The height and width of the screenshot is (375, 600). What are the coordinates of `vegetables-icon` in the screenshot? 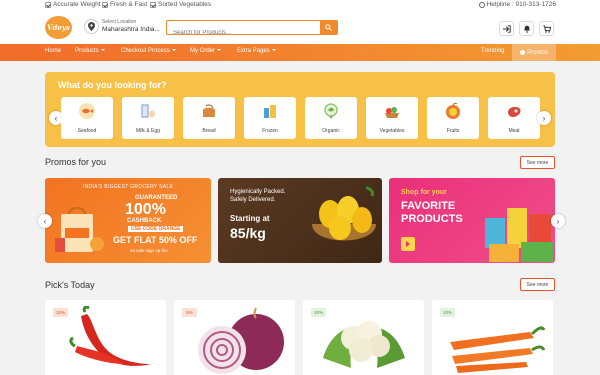 It's located at (392, 112).